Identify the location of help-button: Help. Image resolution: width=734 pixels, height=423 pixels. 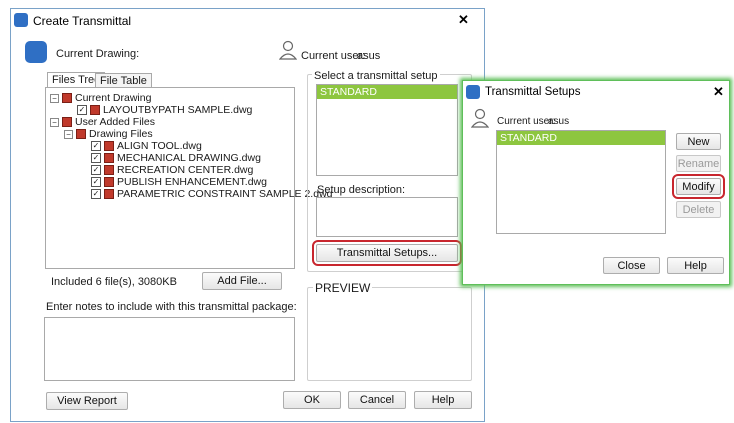
(443, 400).